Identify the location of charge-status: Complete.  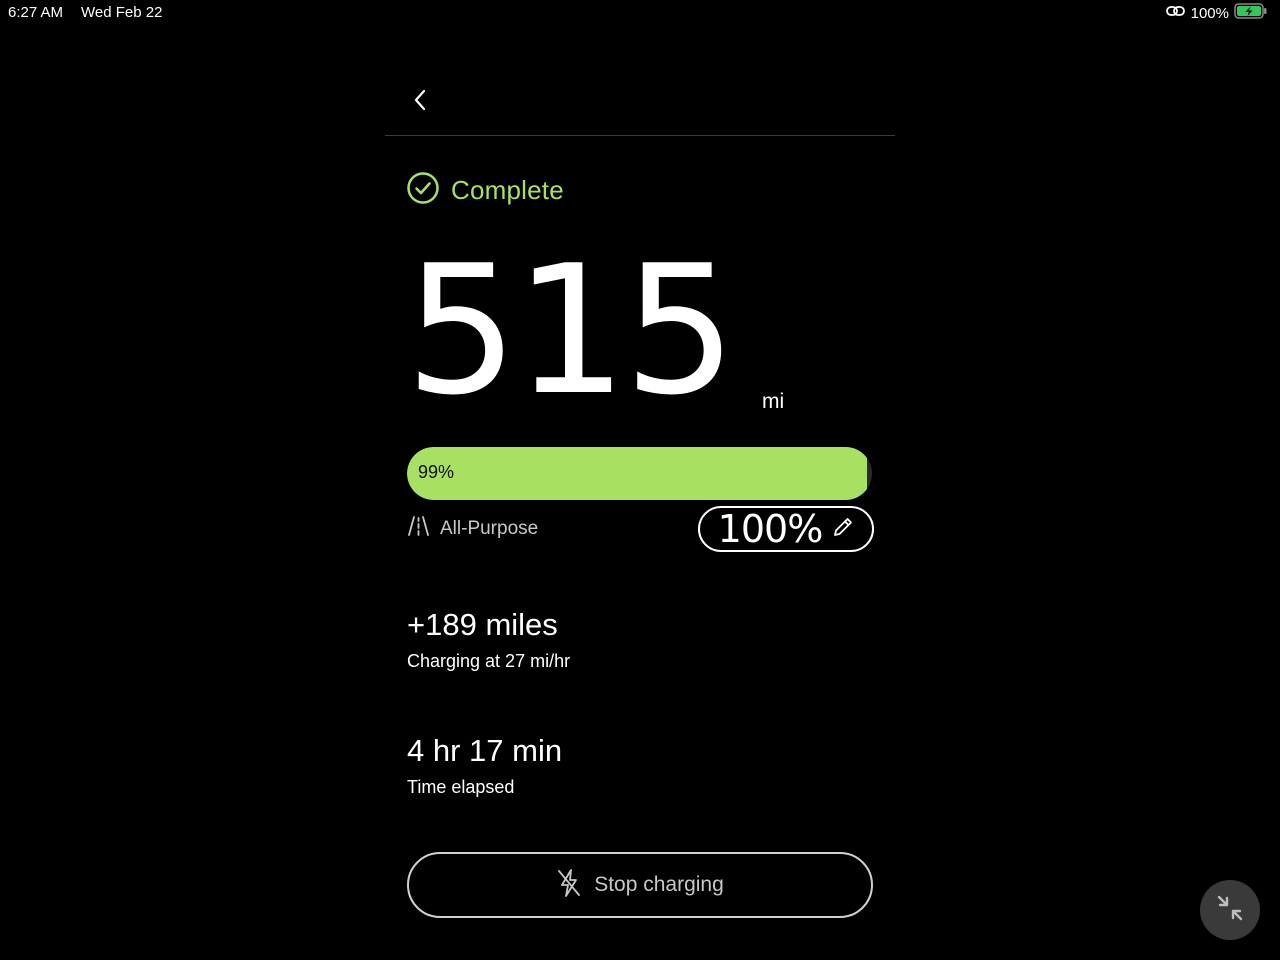
(485, 190).